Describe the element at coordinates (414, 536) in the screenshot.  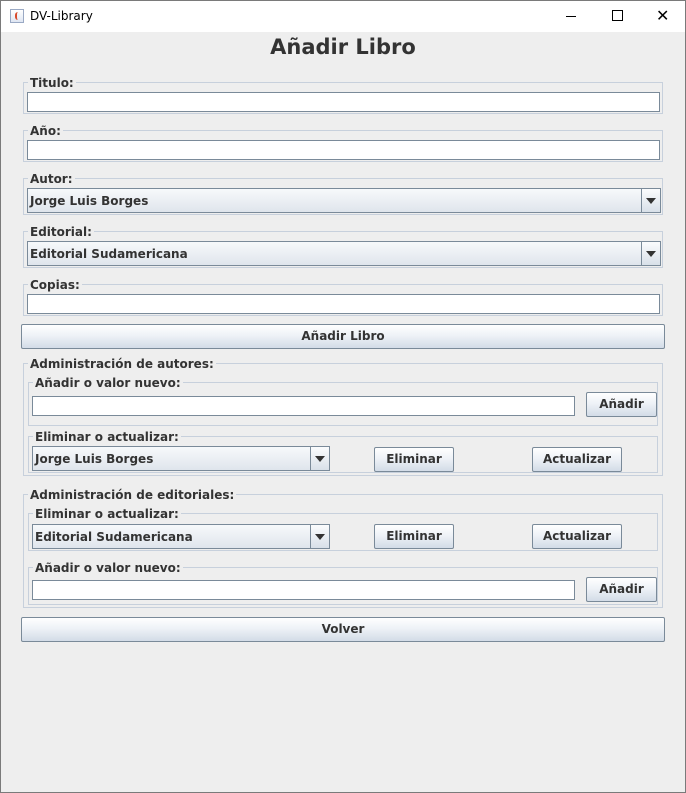
I see `delete-editorial-button: Eliminar` at that location.